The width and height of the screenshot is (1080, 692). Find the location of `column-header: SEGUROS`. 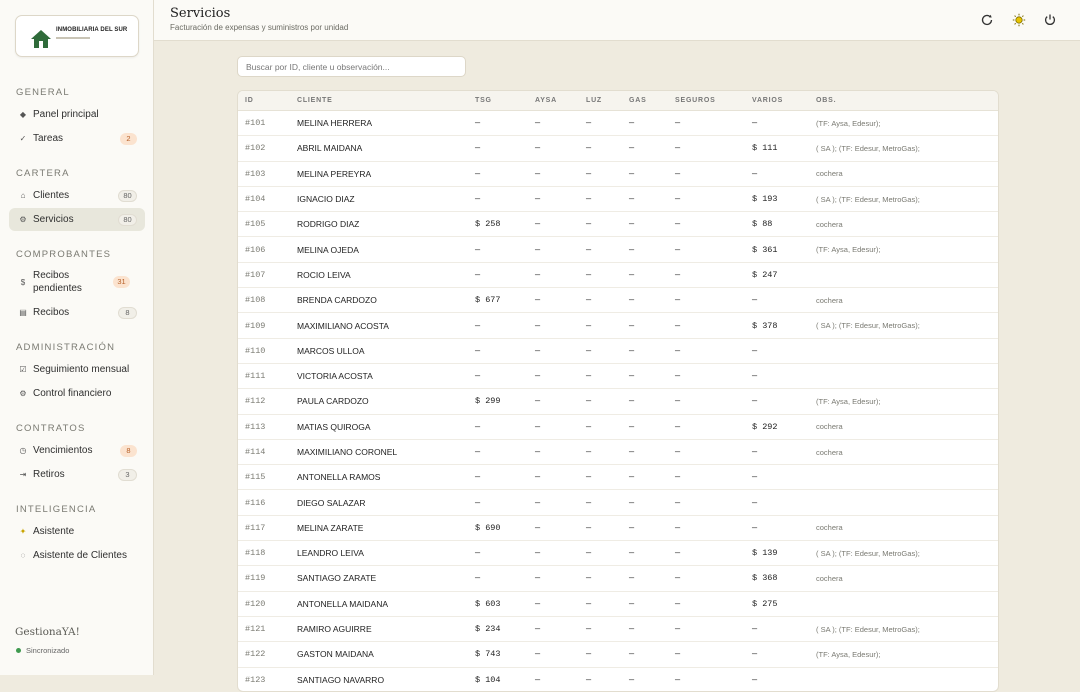

column-header: SEGUROS is located at coordinates (706, 101).